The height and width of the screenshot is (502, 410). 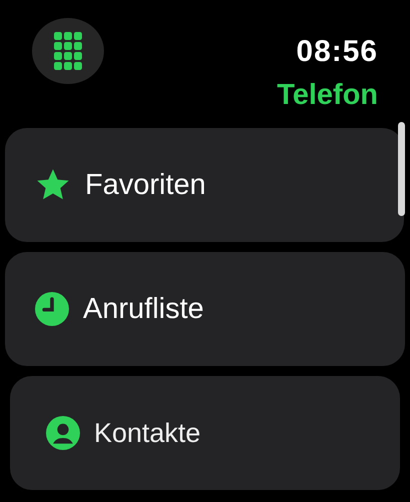 What do you see at coordinates (63, 433) in the screenshot?
I see `contact-icon` at bounding box center [63, 433].